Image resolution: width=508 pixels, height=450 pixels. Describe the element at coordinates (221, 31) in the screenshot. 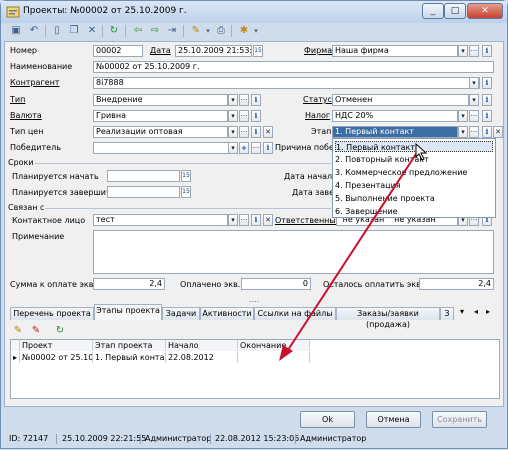

I see `print-icon: ⎙` at that location.